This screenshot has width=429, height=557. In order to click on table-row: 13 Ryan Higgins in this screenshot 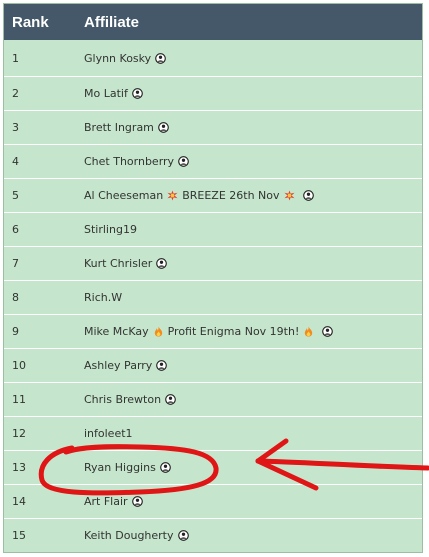, I will do `click(213, 467)`.